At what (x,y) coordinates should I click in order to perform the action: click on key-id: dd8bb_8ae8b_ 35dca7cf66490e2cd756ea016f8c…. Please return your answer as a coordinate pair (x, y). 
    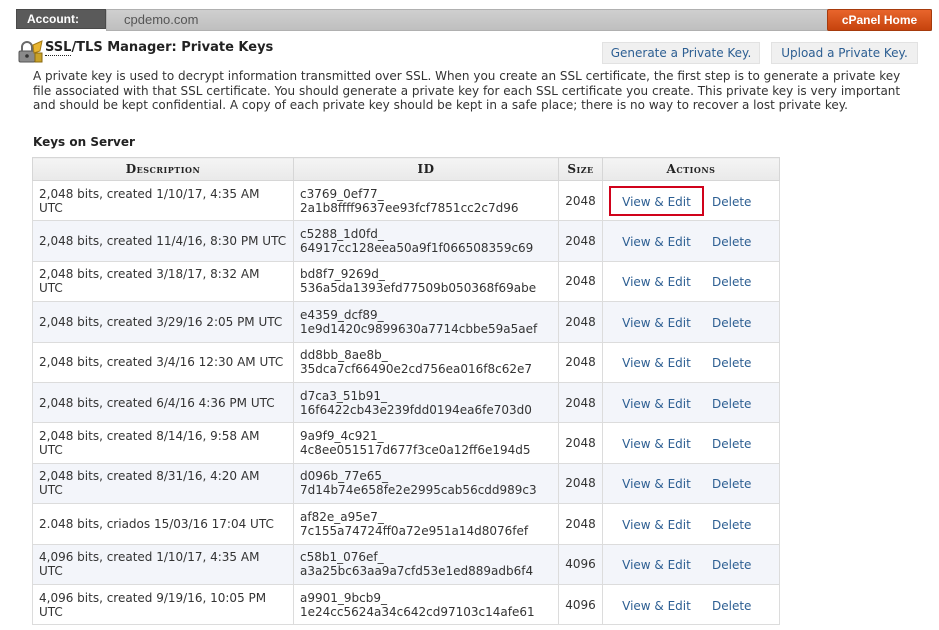
    Looking at the image, I should click on (426, 362).